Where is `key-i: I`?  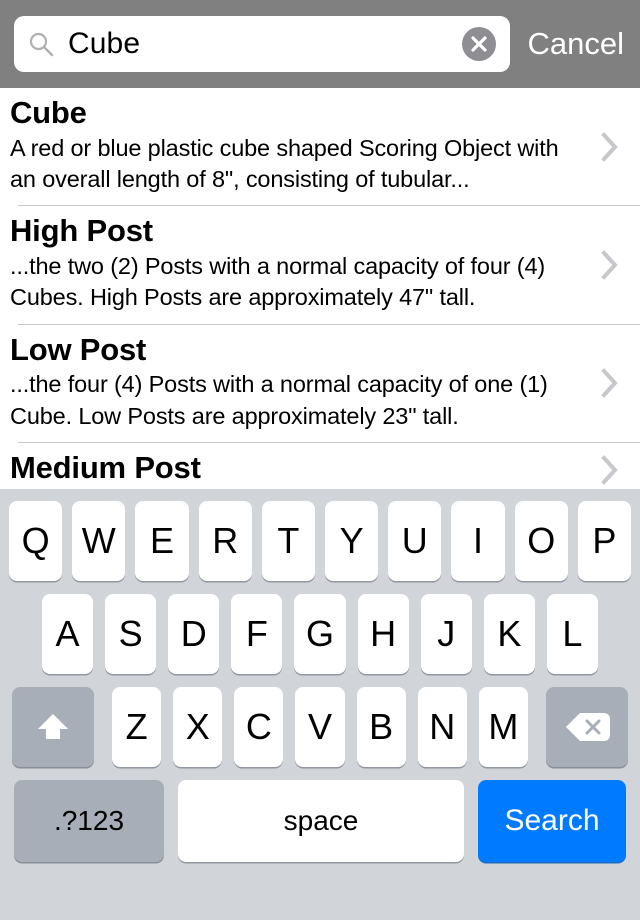
key-i: I is located at coordinates (478, 541).